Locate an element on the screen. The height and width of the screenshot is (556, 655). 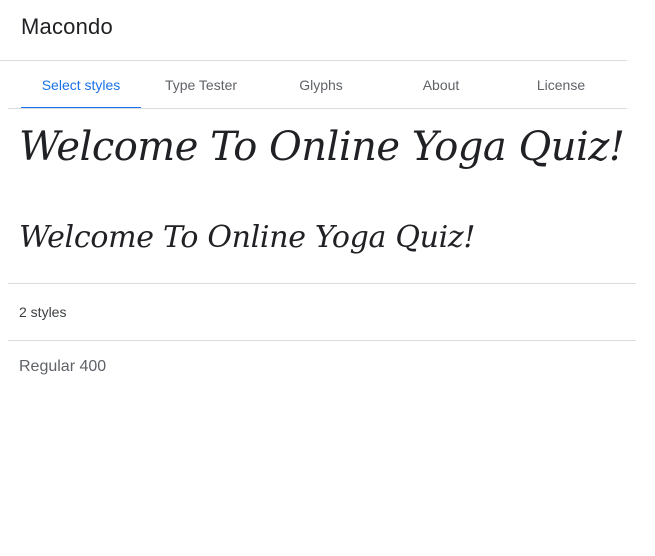
sample-text-medium: Welcome To Online Yoga Quiz! is located at coordinates (247, 237).